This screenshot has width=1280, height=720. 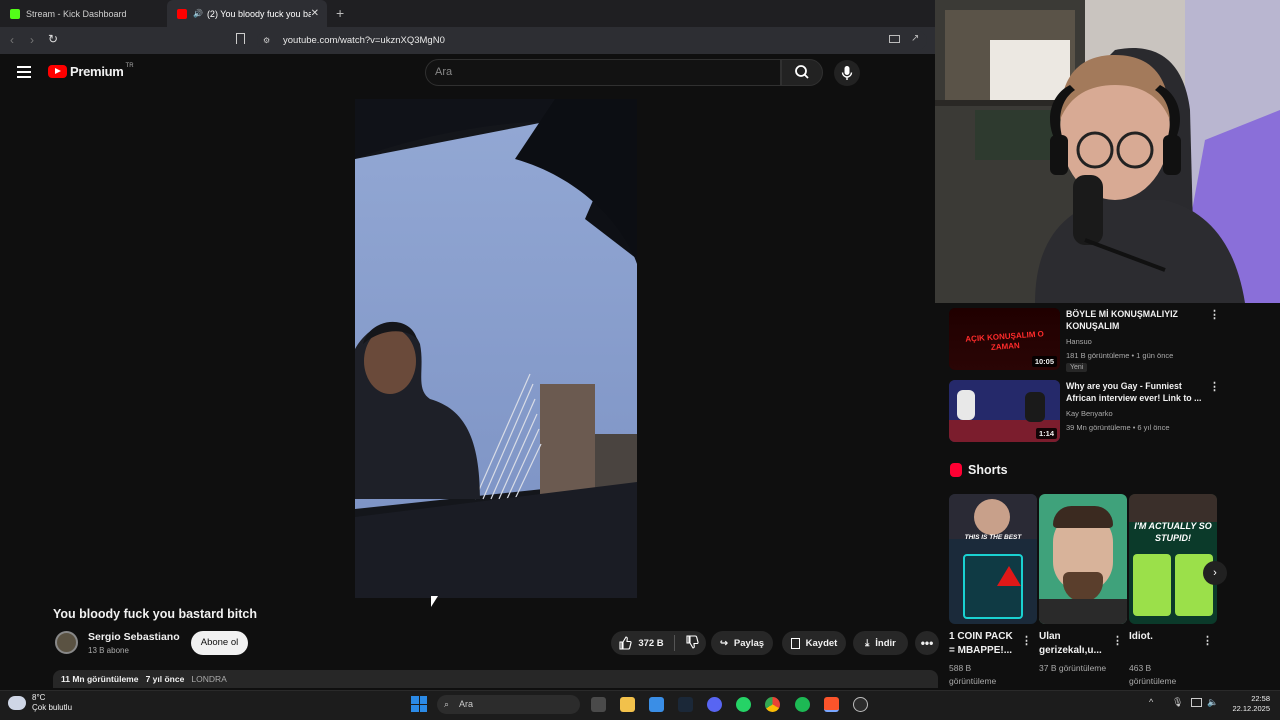 I want to click on tab-kick-dashboard: Stream - Kick Dashboard, so click(x=82, y=13).